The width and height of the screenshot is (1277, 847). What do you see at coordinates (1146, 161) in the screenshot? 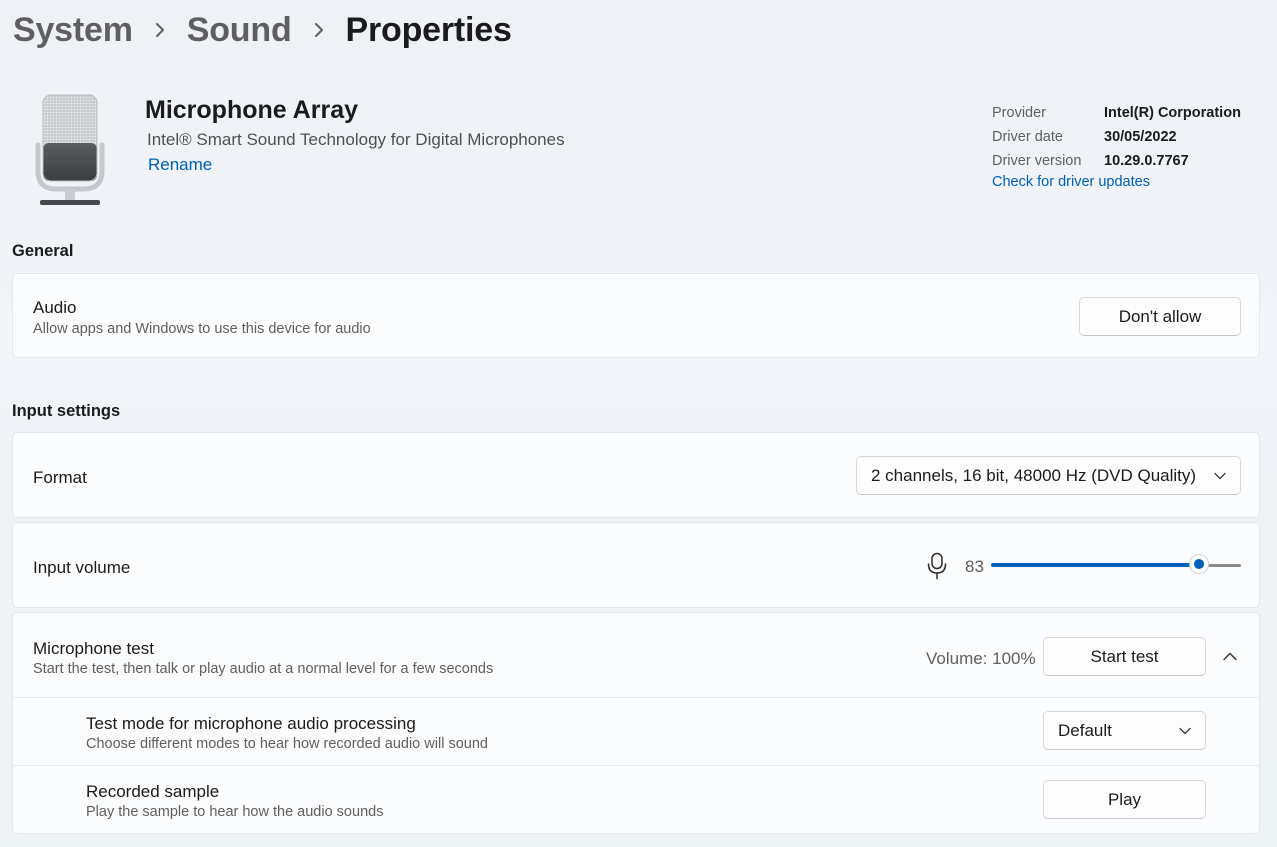
I see `driver-version-value: 10.29.0.7767` at bounding box center [1146, 161].